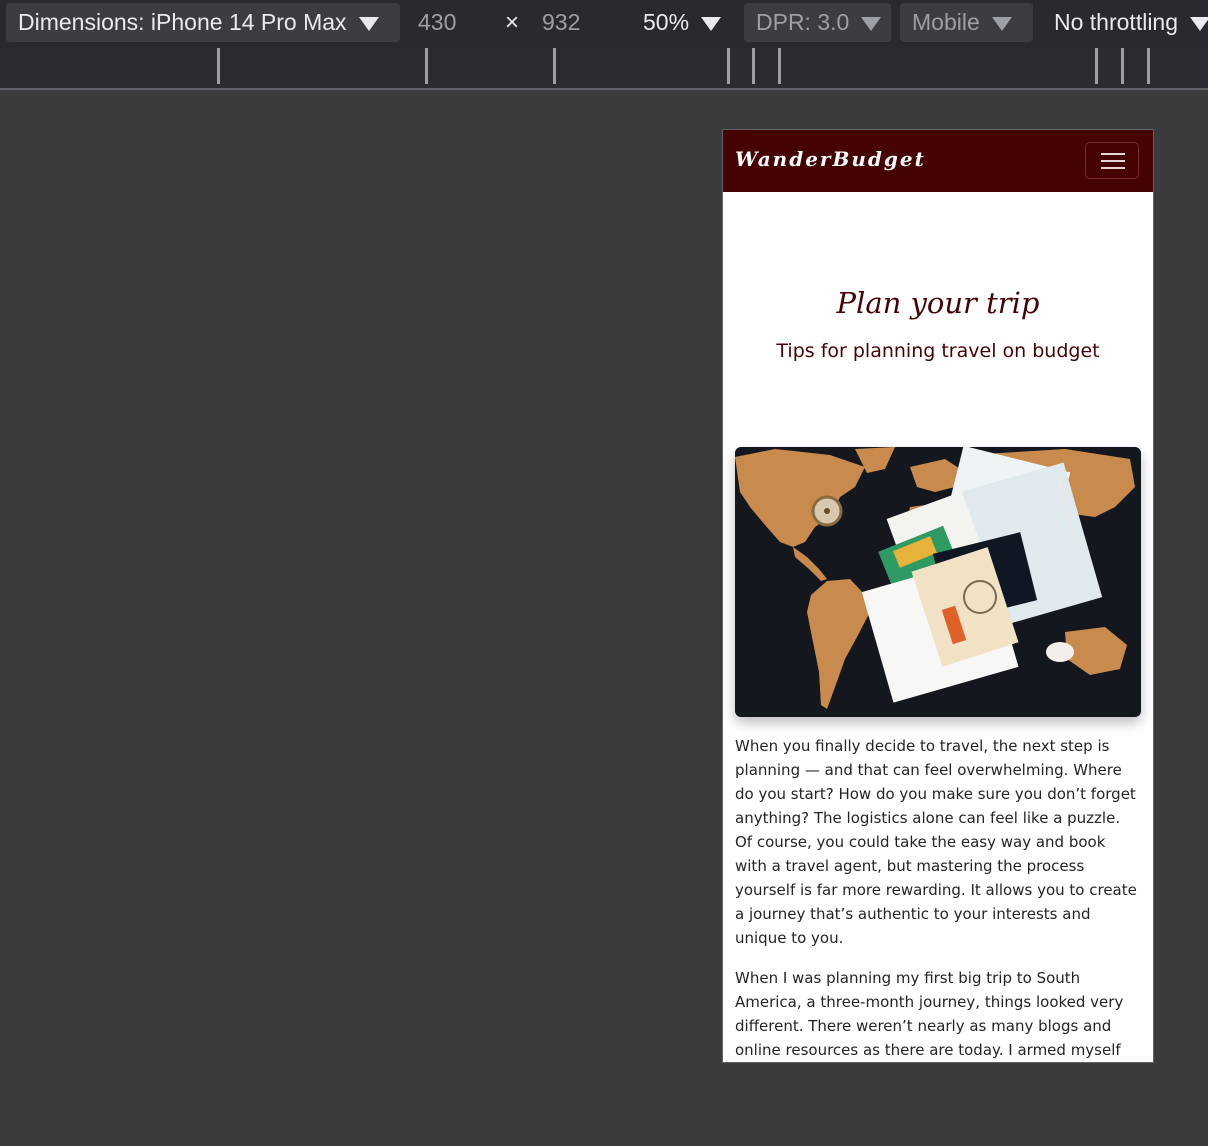 The height and width of the screenshot is (1146, 1208). I want to click on height-input: 932, so click(561, 22).